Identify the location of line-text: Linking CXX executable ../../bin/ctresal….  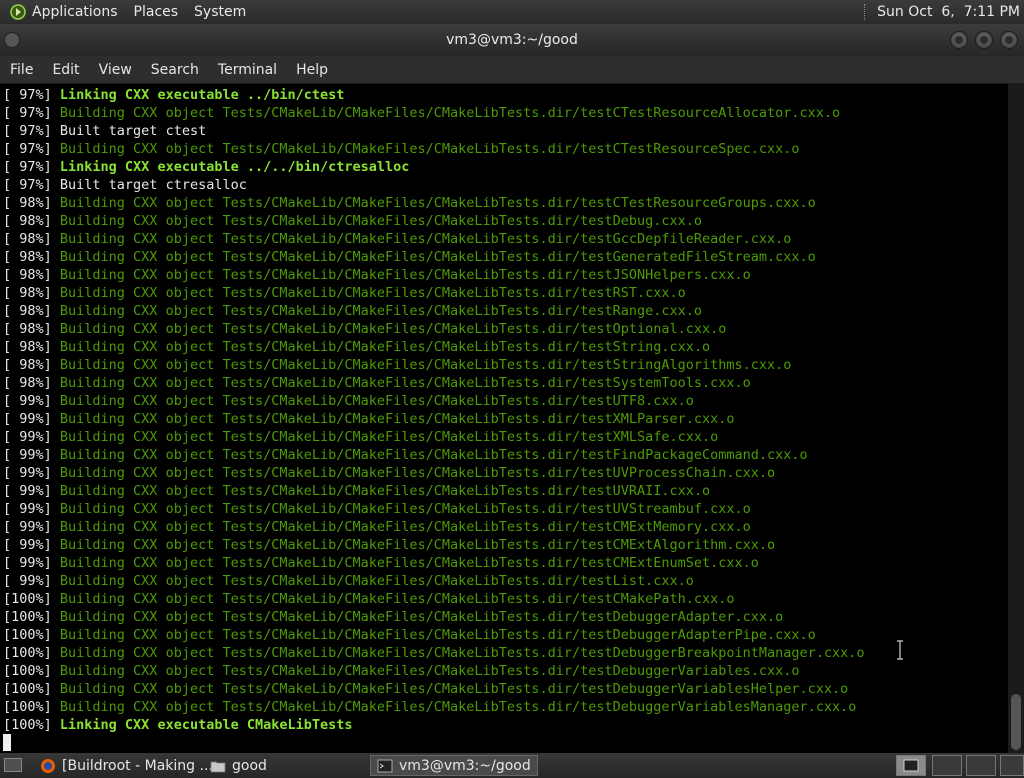
(234, 167).